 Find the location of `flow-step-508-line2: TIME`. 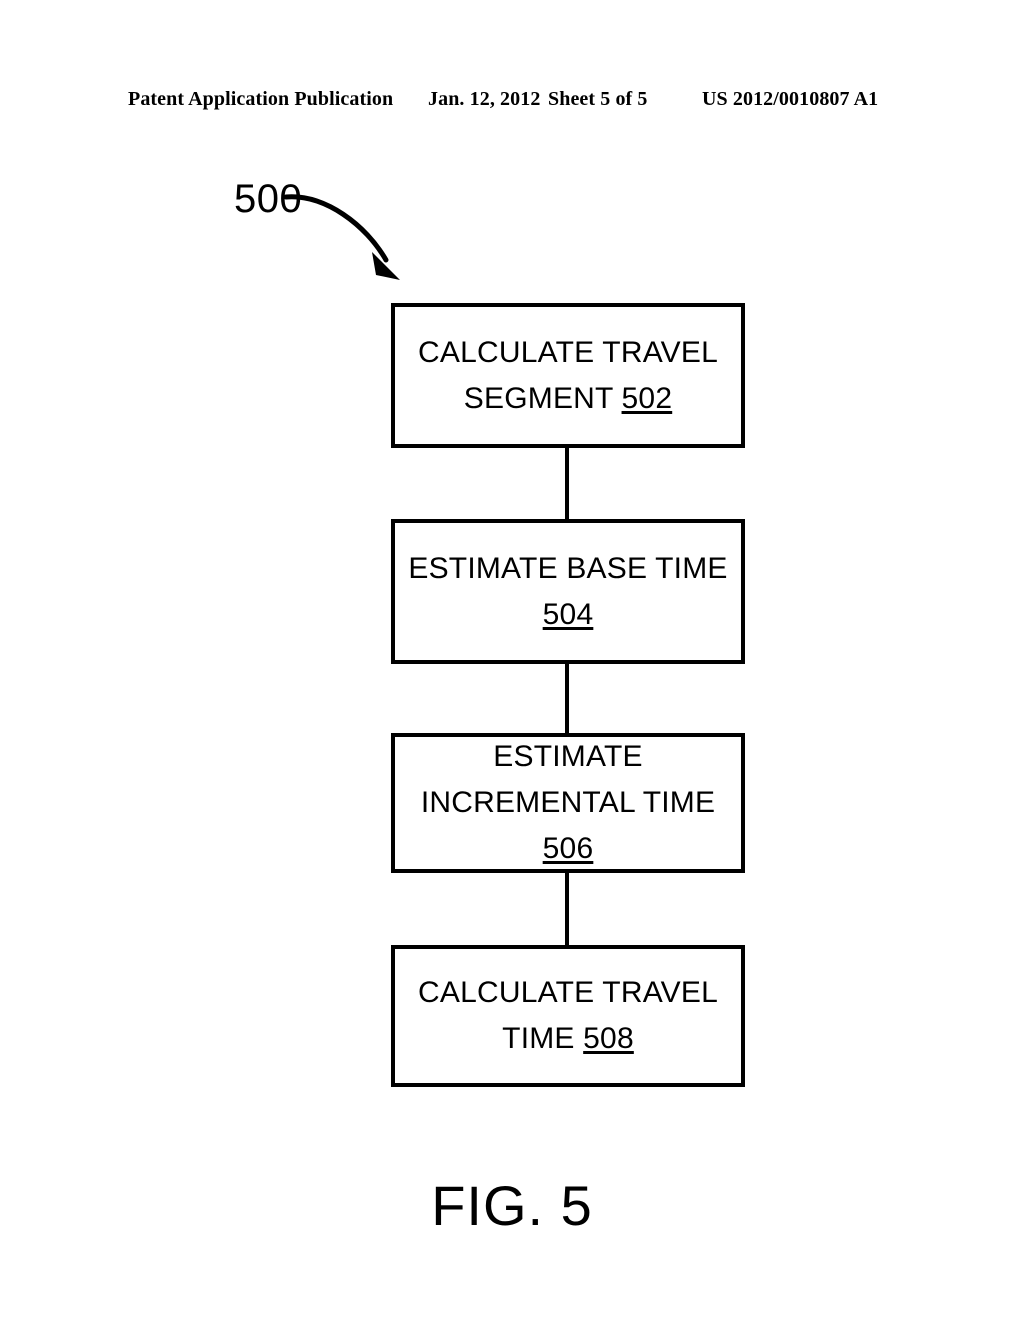

flow-step-508-line2: TIME is located at coordinates (543, 1038).